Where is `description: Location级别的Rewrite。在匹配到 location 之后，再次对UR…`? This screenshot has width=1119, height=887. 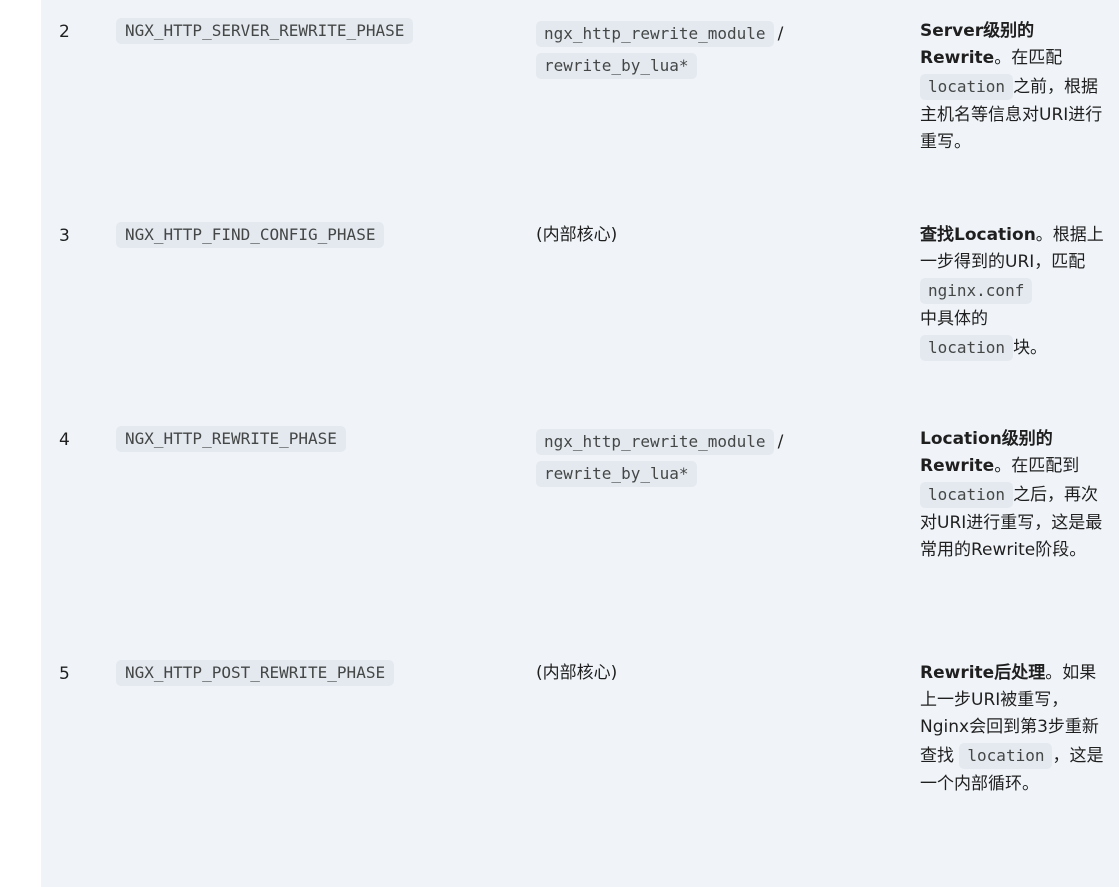 description: Location级别的Rewrite。在匹配到 location 之后，再次对UR… is located at coordinates (1015, 495).